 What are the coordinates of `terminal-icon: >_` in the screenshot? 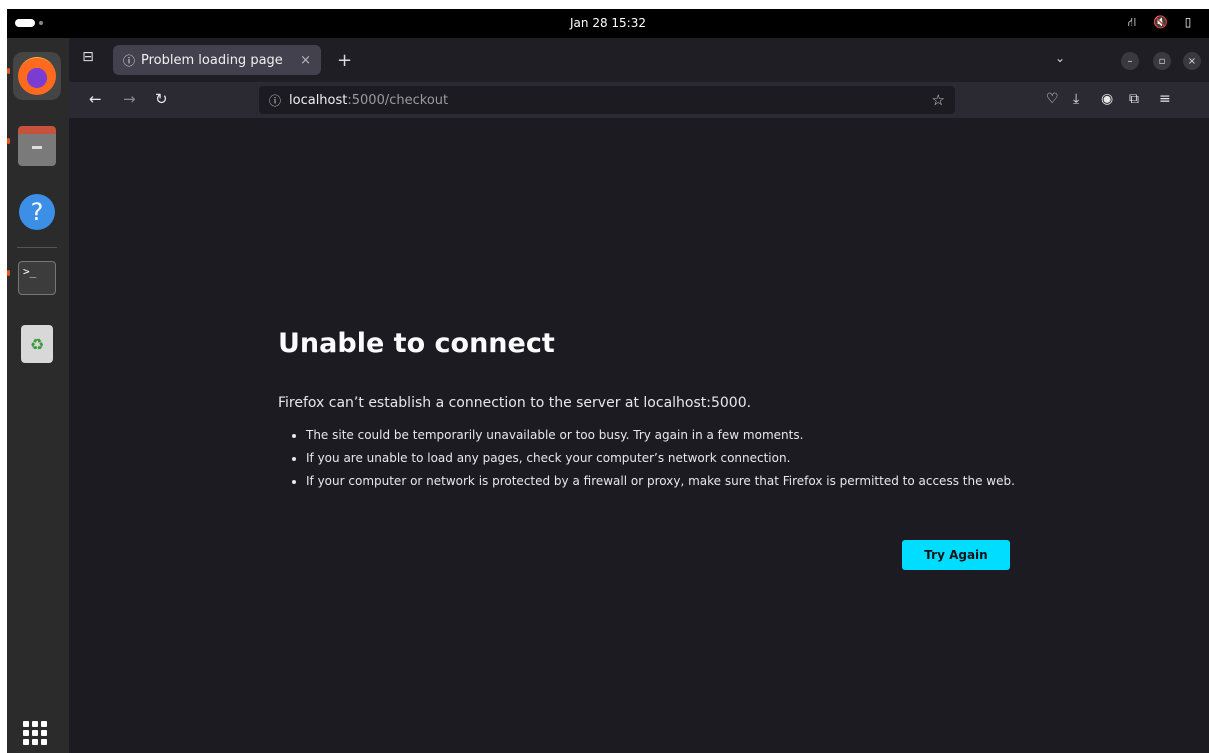 It's located at (37, 278).